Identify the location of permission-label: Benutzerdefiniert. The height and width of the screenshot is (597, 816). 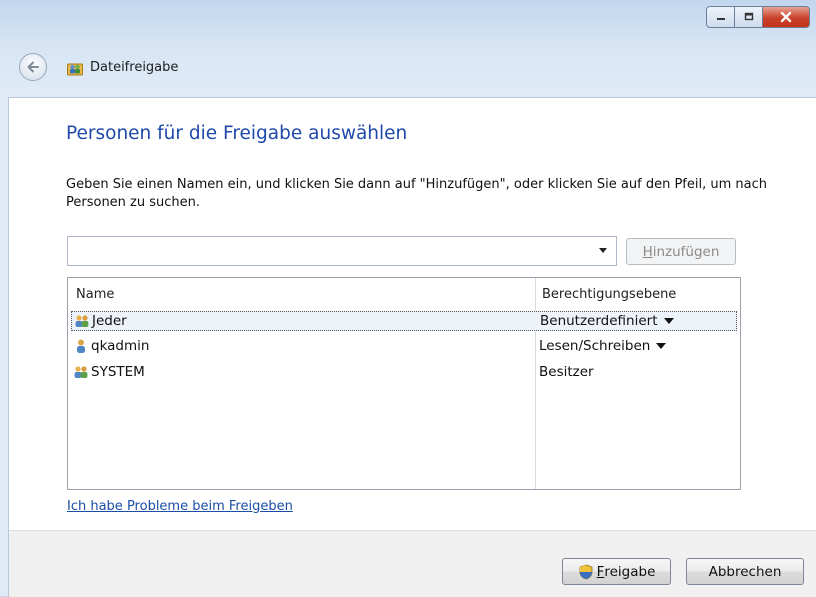
(599, 321).